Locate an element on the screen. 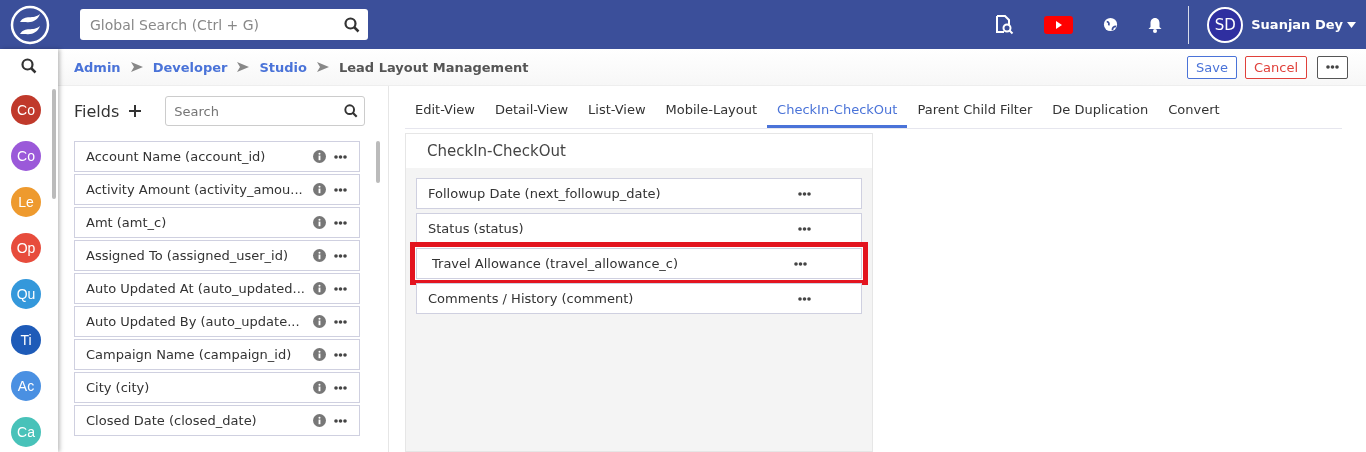  field-label: Amt (amt_c) is located at coordinates (127, 222).